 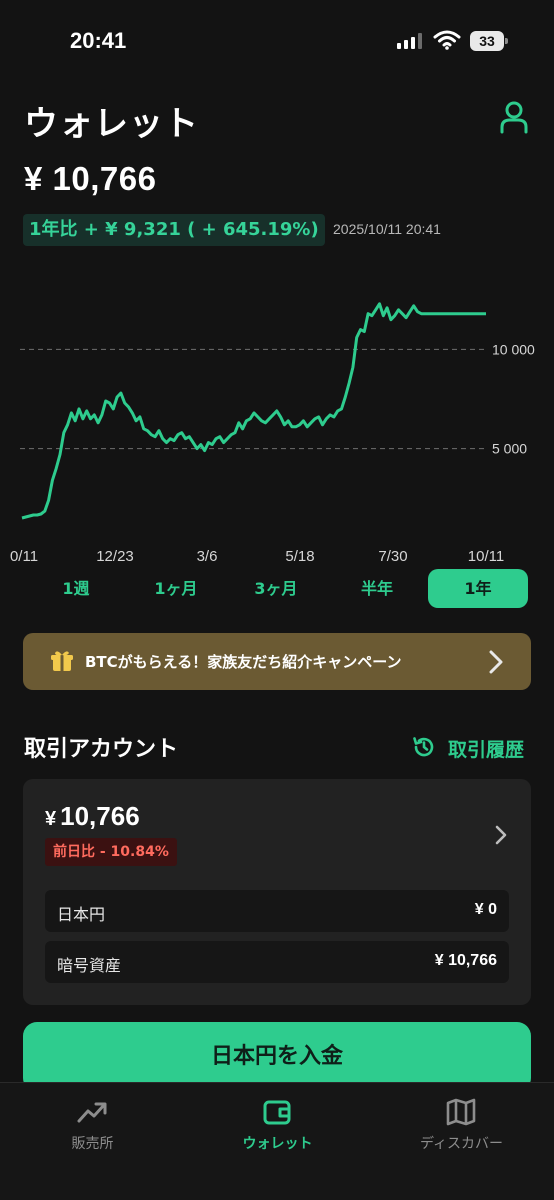 What do you see at coordinates (90, 178) in the screenshot?
I see `total-balance: ¥ 10,766` at bounding box center [90, 178].